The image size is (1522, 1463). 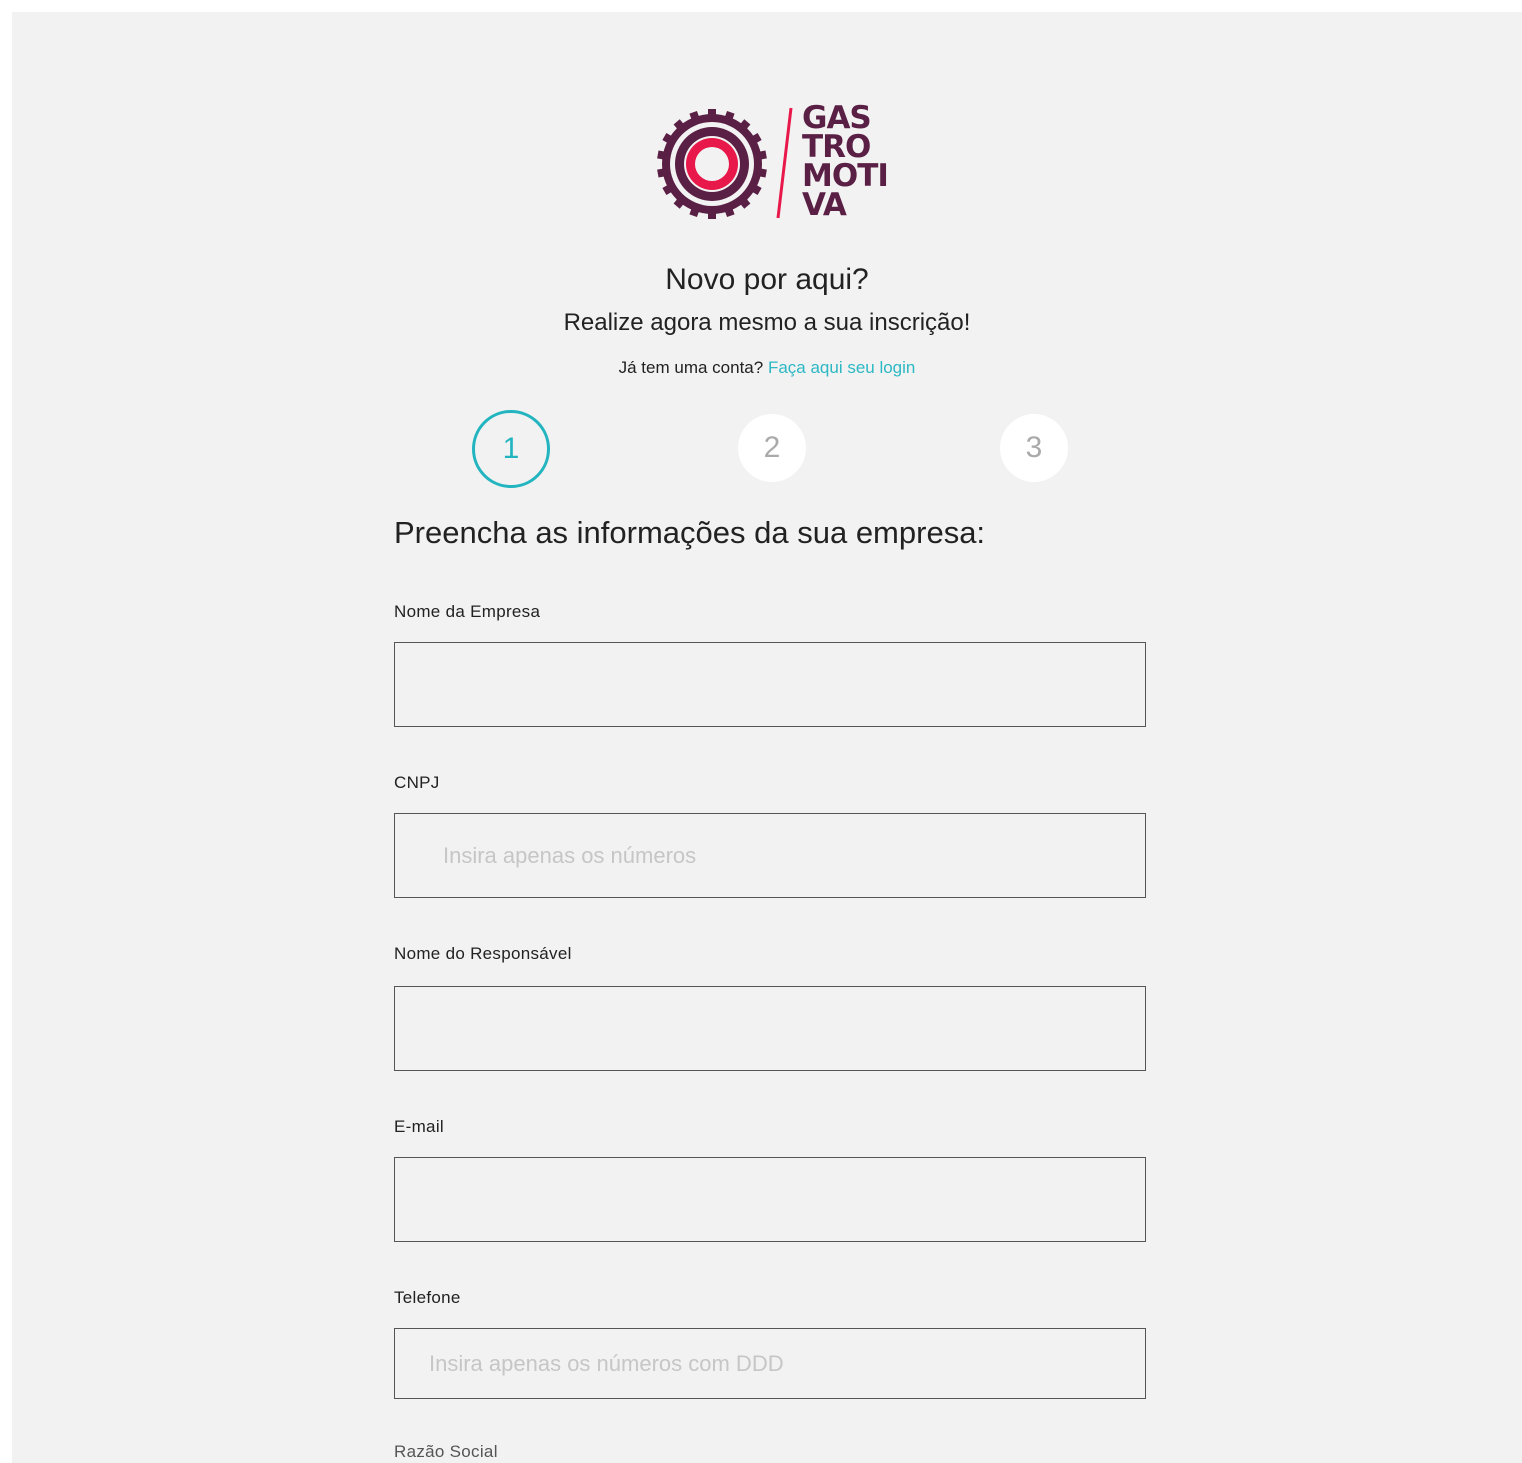 What do you see at coordinates (770, 855) in the screenshot?
I see `cnpj-input` at bounding box center [770, 855].